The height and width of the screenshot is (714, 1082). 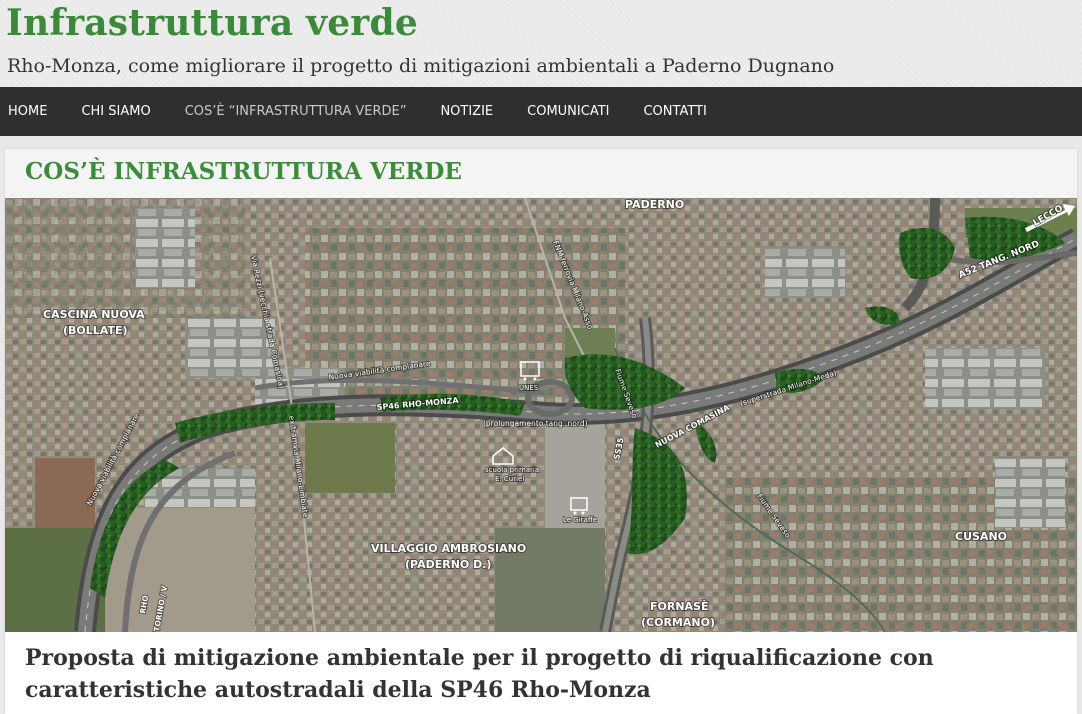 What do you see at coordinates (679, 606) in the screenshot?
I see `map-label-fornase: FORNASÈ` at bounding box center [679, 606].